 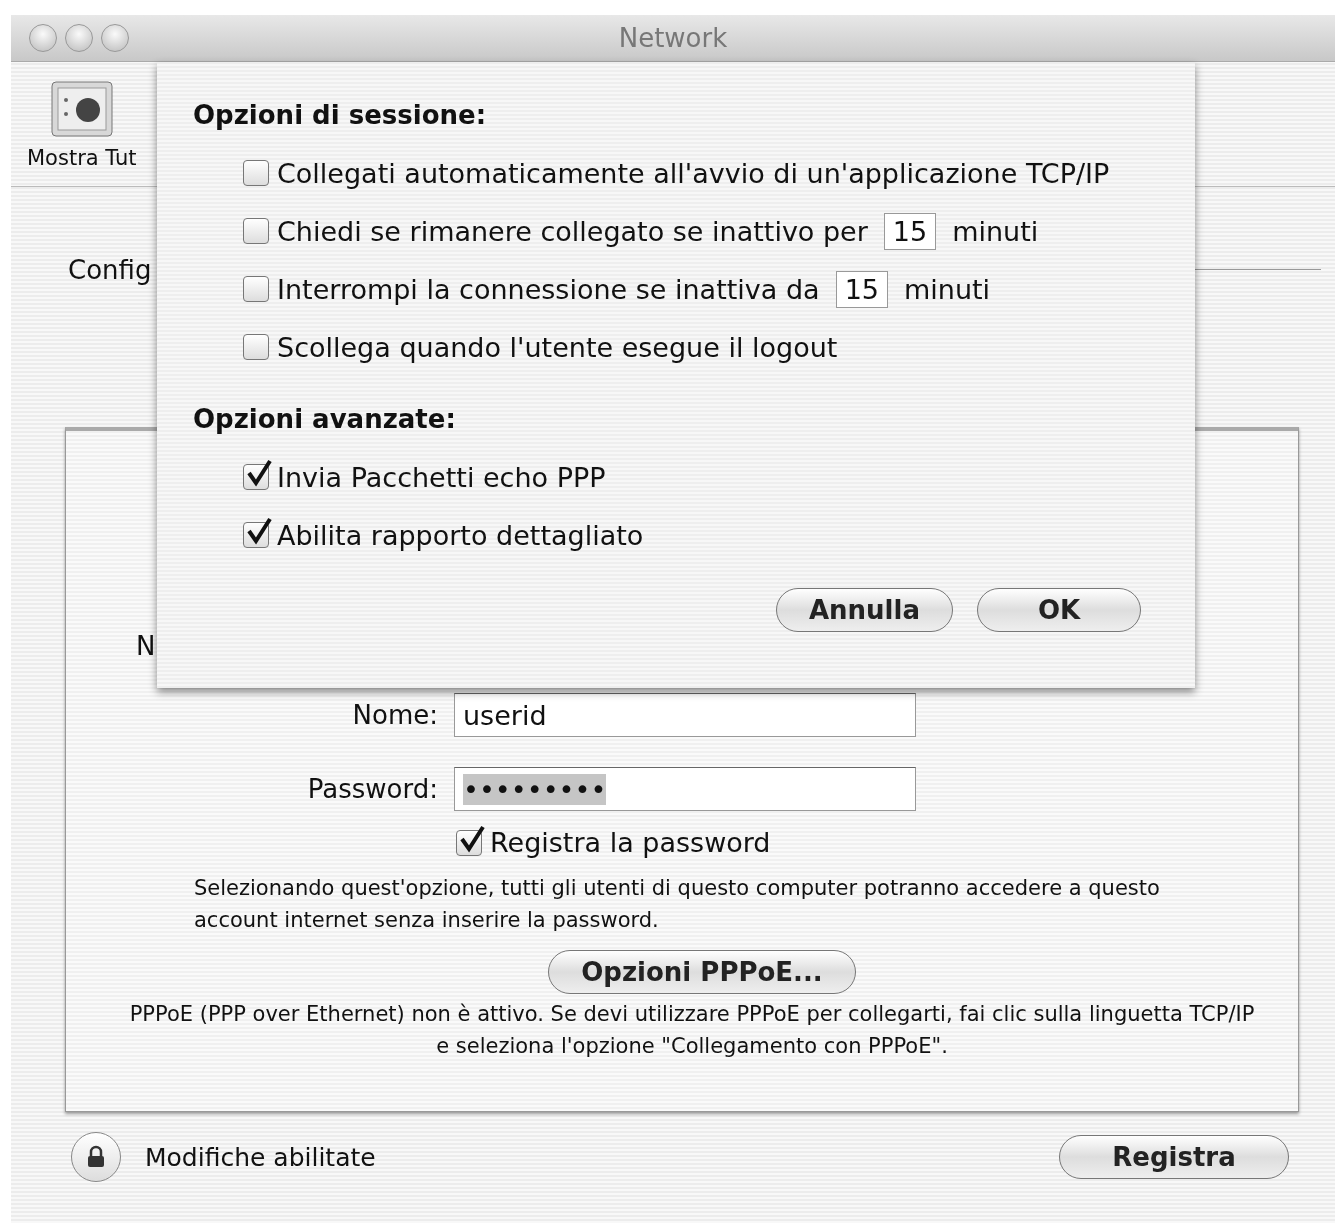 What do you see at coordinates (685, 715) in the screenshot?
I see `name-field: userid` at bounding box center [685, 715].